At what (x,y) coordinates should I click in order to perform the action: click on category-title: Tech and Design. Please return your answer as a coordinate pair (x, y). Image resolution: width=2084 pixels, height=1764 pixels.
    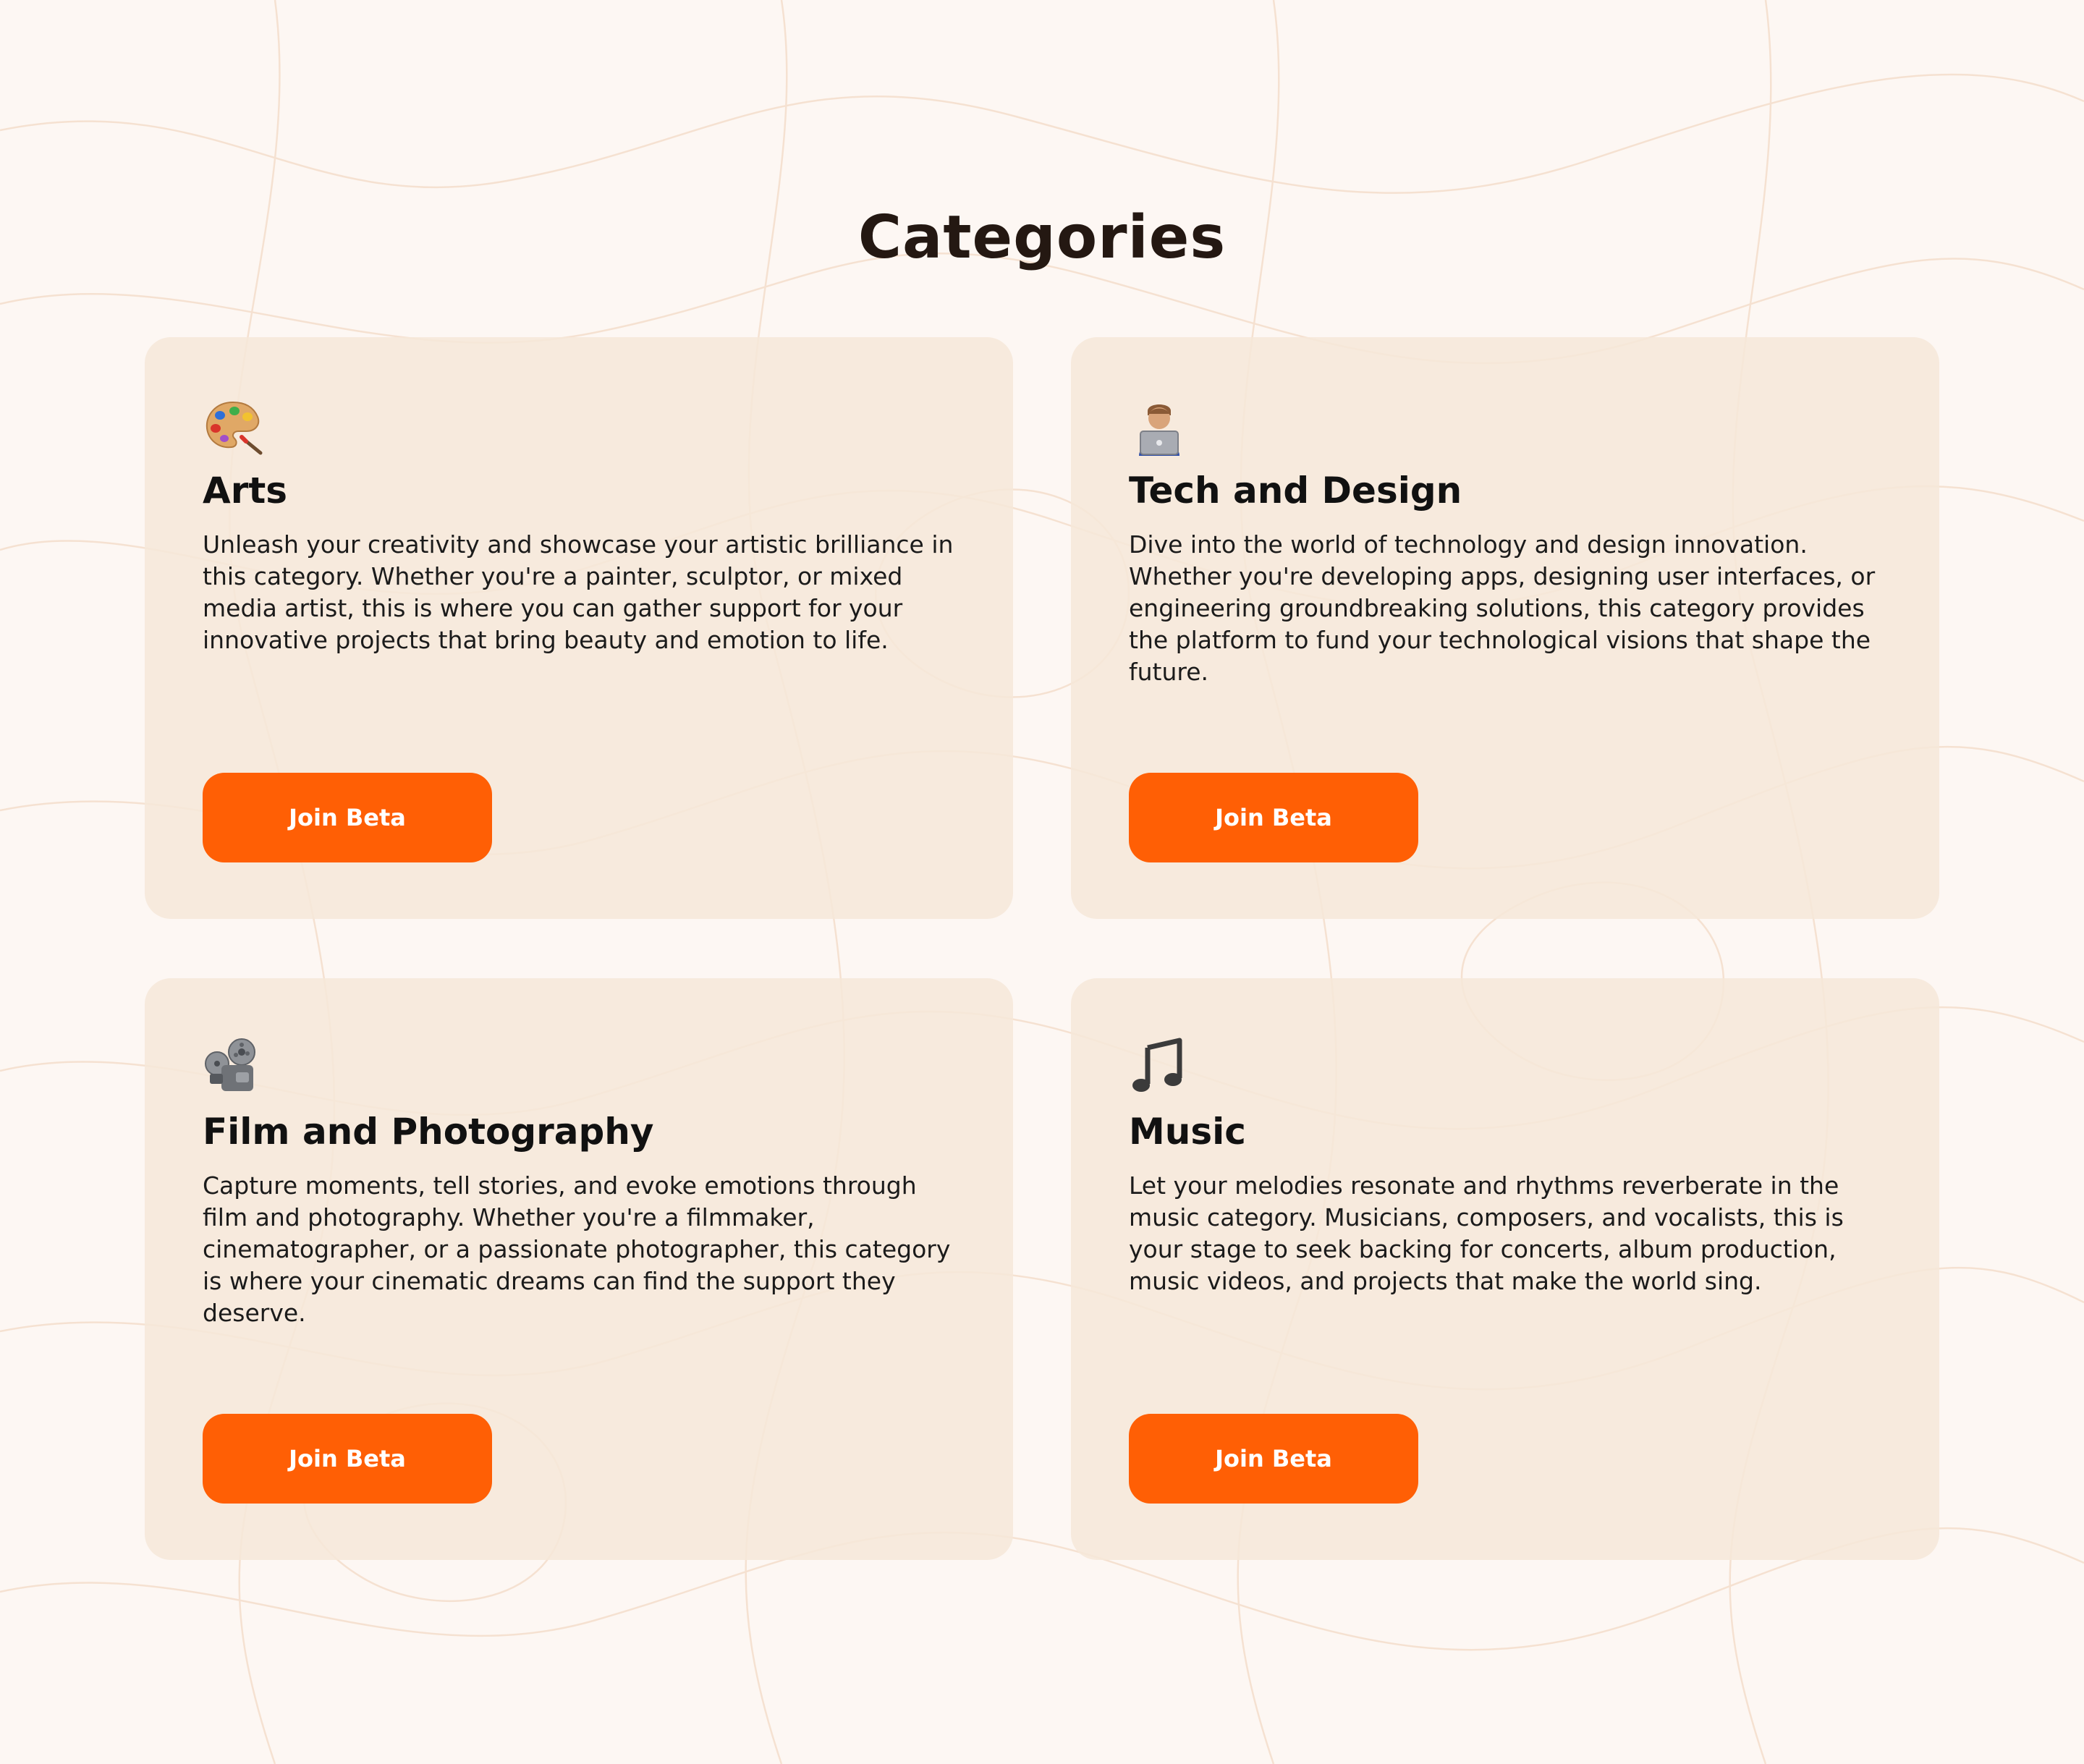
    Looking at the image, I should click on (1295, 491).